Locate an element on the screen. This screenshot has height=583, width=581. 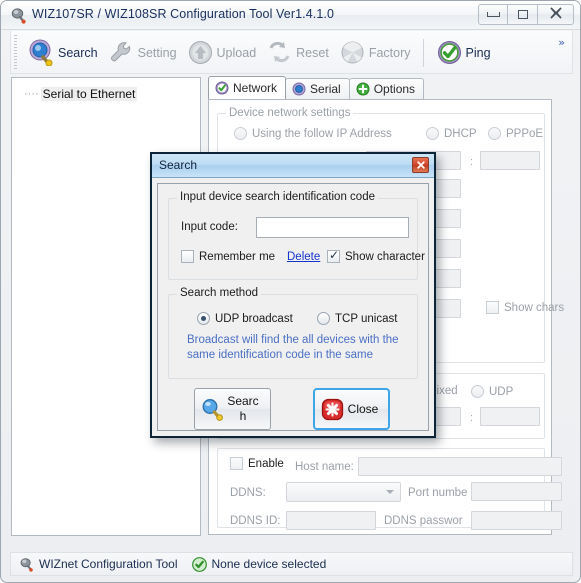
green-check-icon is located at coordinates (449, 52).